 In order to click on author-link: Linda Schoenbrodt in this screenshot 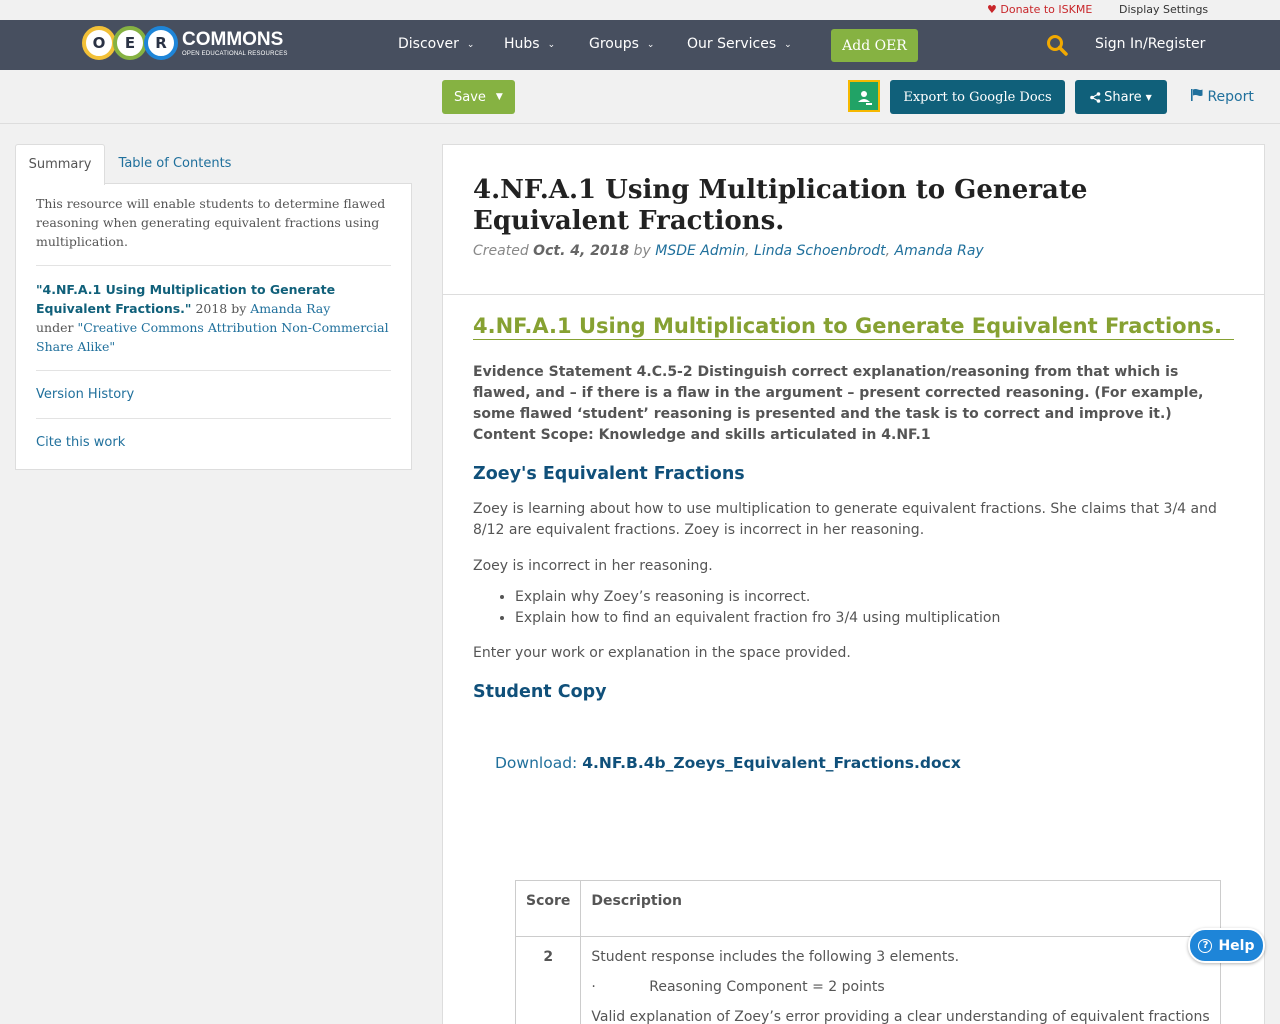, I will do `click(820, 251)`.